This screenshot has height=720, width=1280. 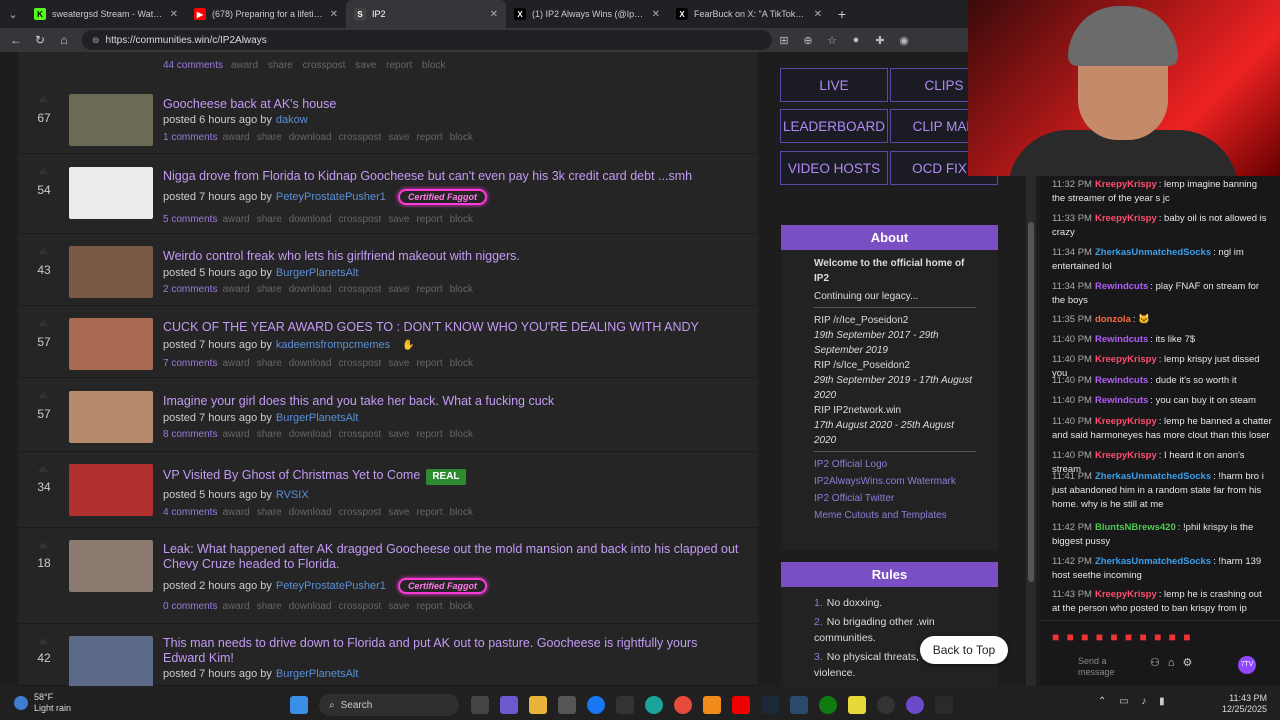 I want to click on video-hosts-button: VIDEO HOSTS, so click(x=834, y=168).